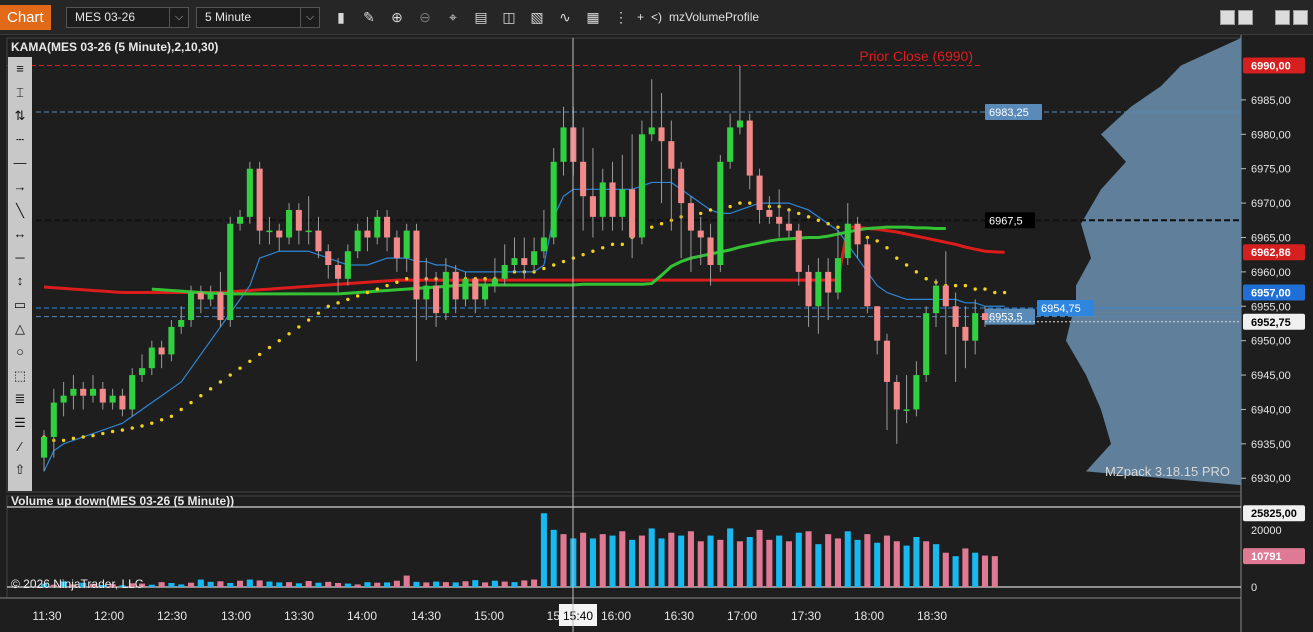 This screenshot has width=1313, height=632. I want to click on price-badge-text: 6952,75, so click(1271, 323).